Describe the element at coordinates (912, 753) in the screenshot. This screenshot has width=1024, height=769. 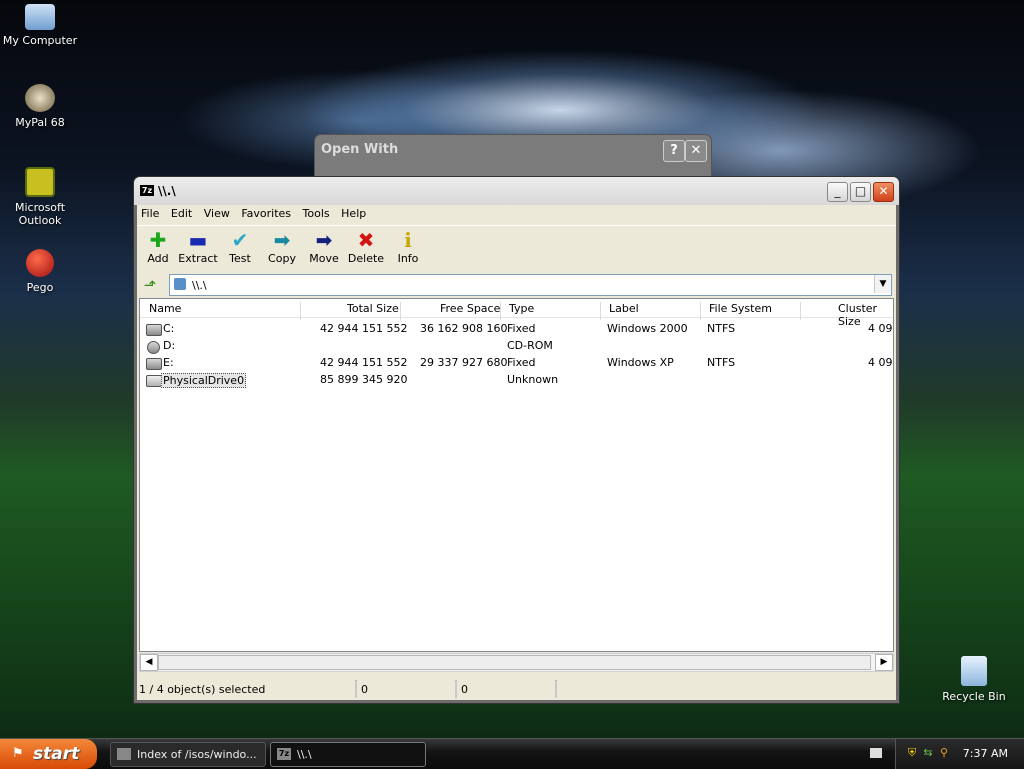
I see `security-shield-icon: ⛨` at that location.